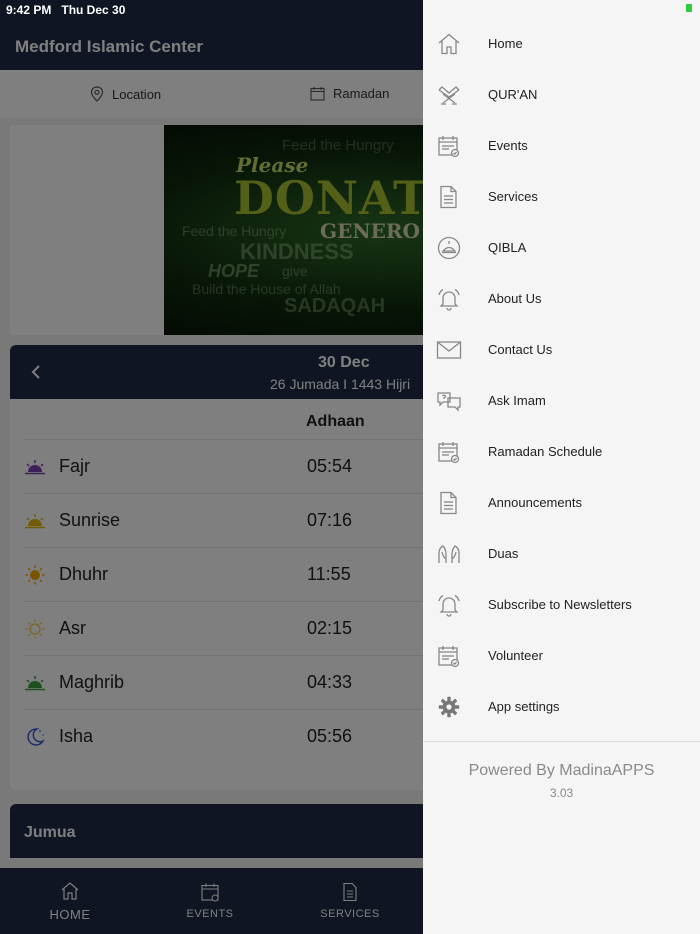 The height and width of the screenshot is (934, 700). I want to click on drawer-item-events: Events, so click(561, 145).